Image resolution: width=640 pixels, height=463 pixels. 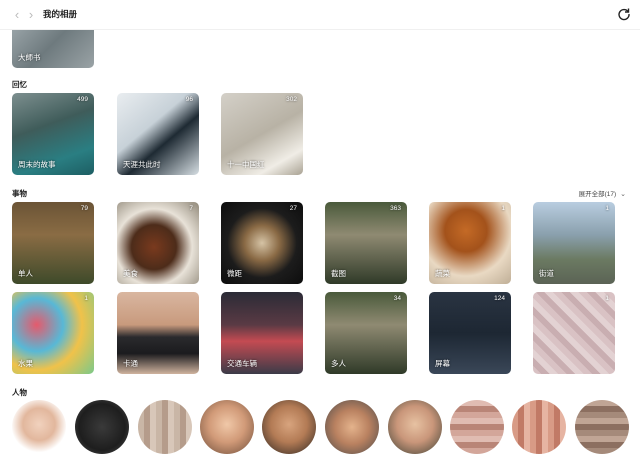 I want to click on top-bar: ‹ › 我的相册, so click(x=320, y=15).